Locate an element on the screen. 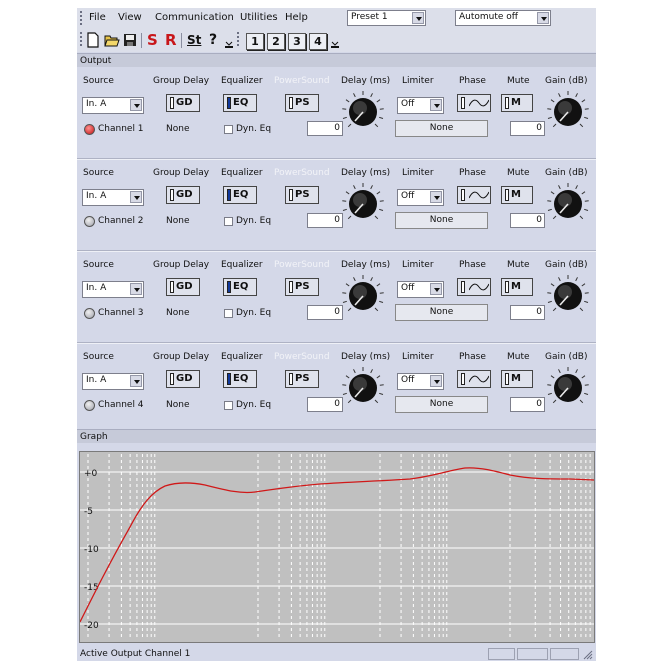 Image resolution: width=661 pixels, height=661 pixels. menu-help: Help is located at coordinates (296, 17).